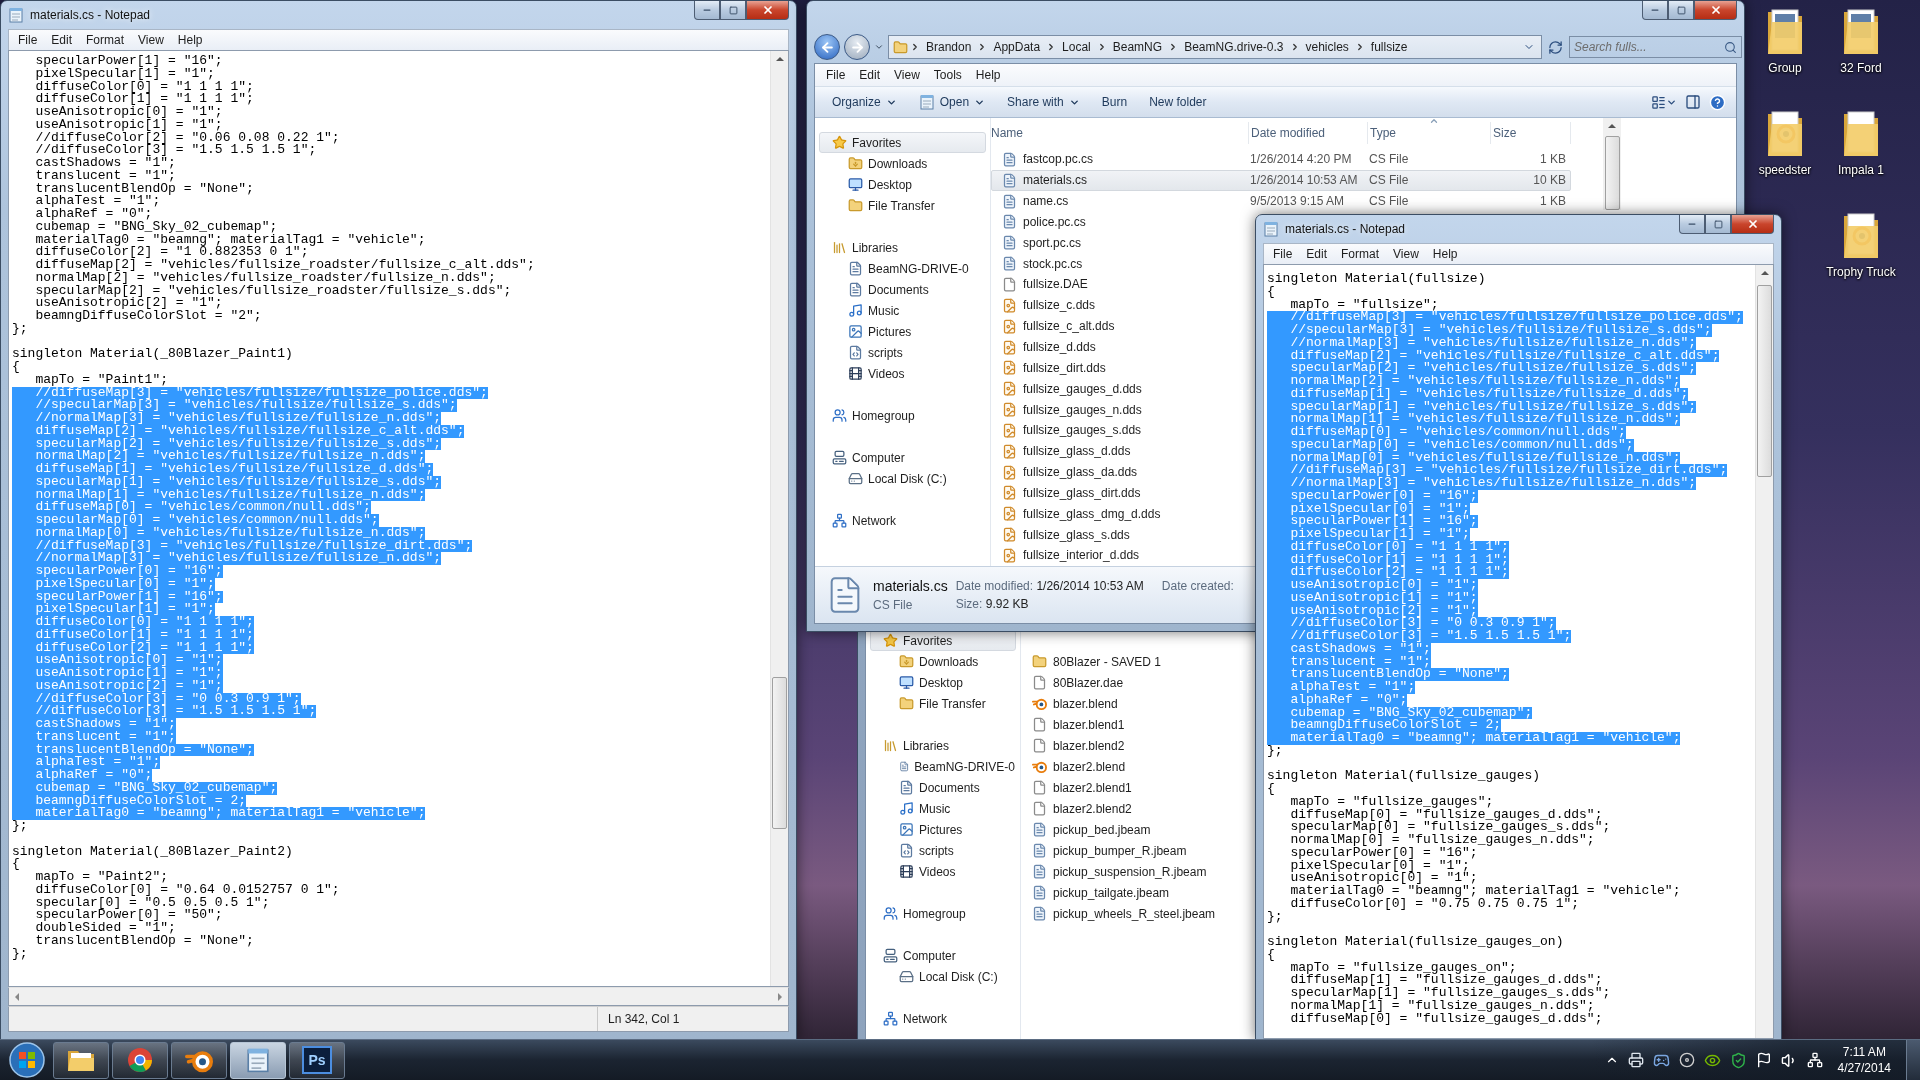 Image resolution: width=1920 pixels, height=1080 pixels. What do you see at coordinates (1785, 142) in the screenshot?
I see `desktop-shortcut: speedster` at bounding box center [1785, 142].